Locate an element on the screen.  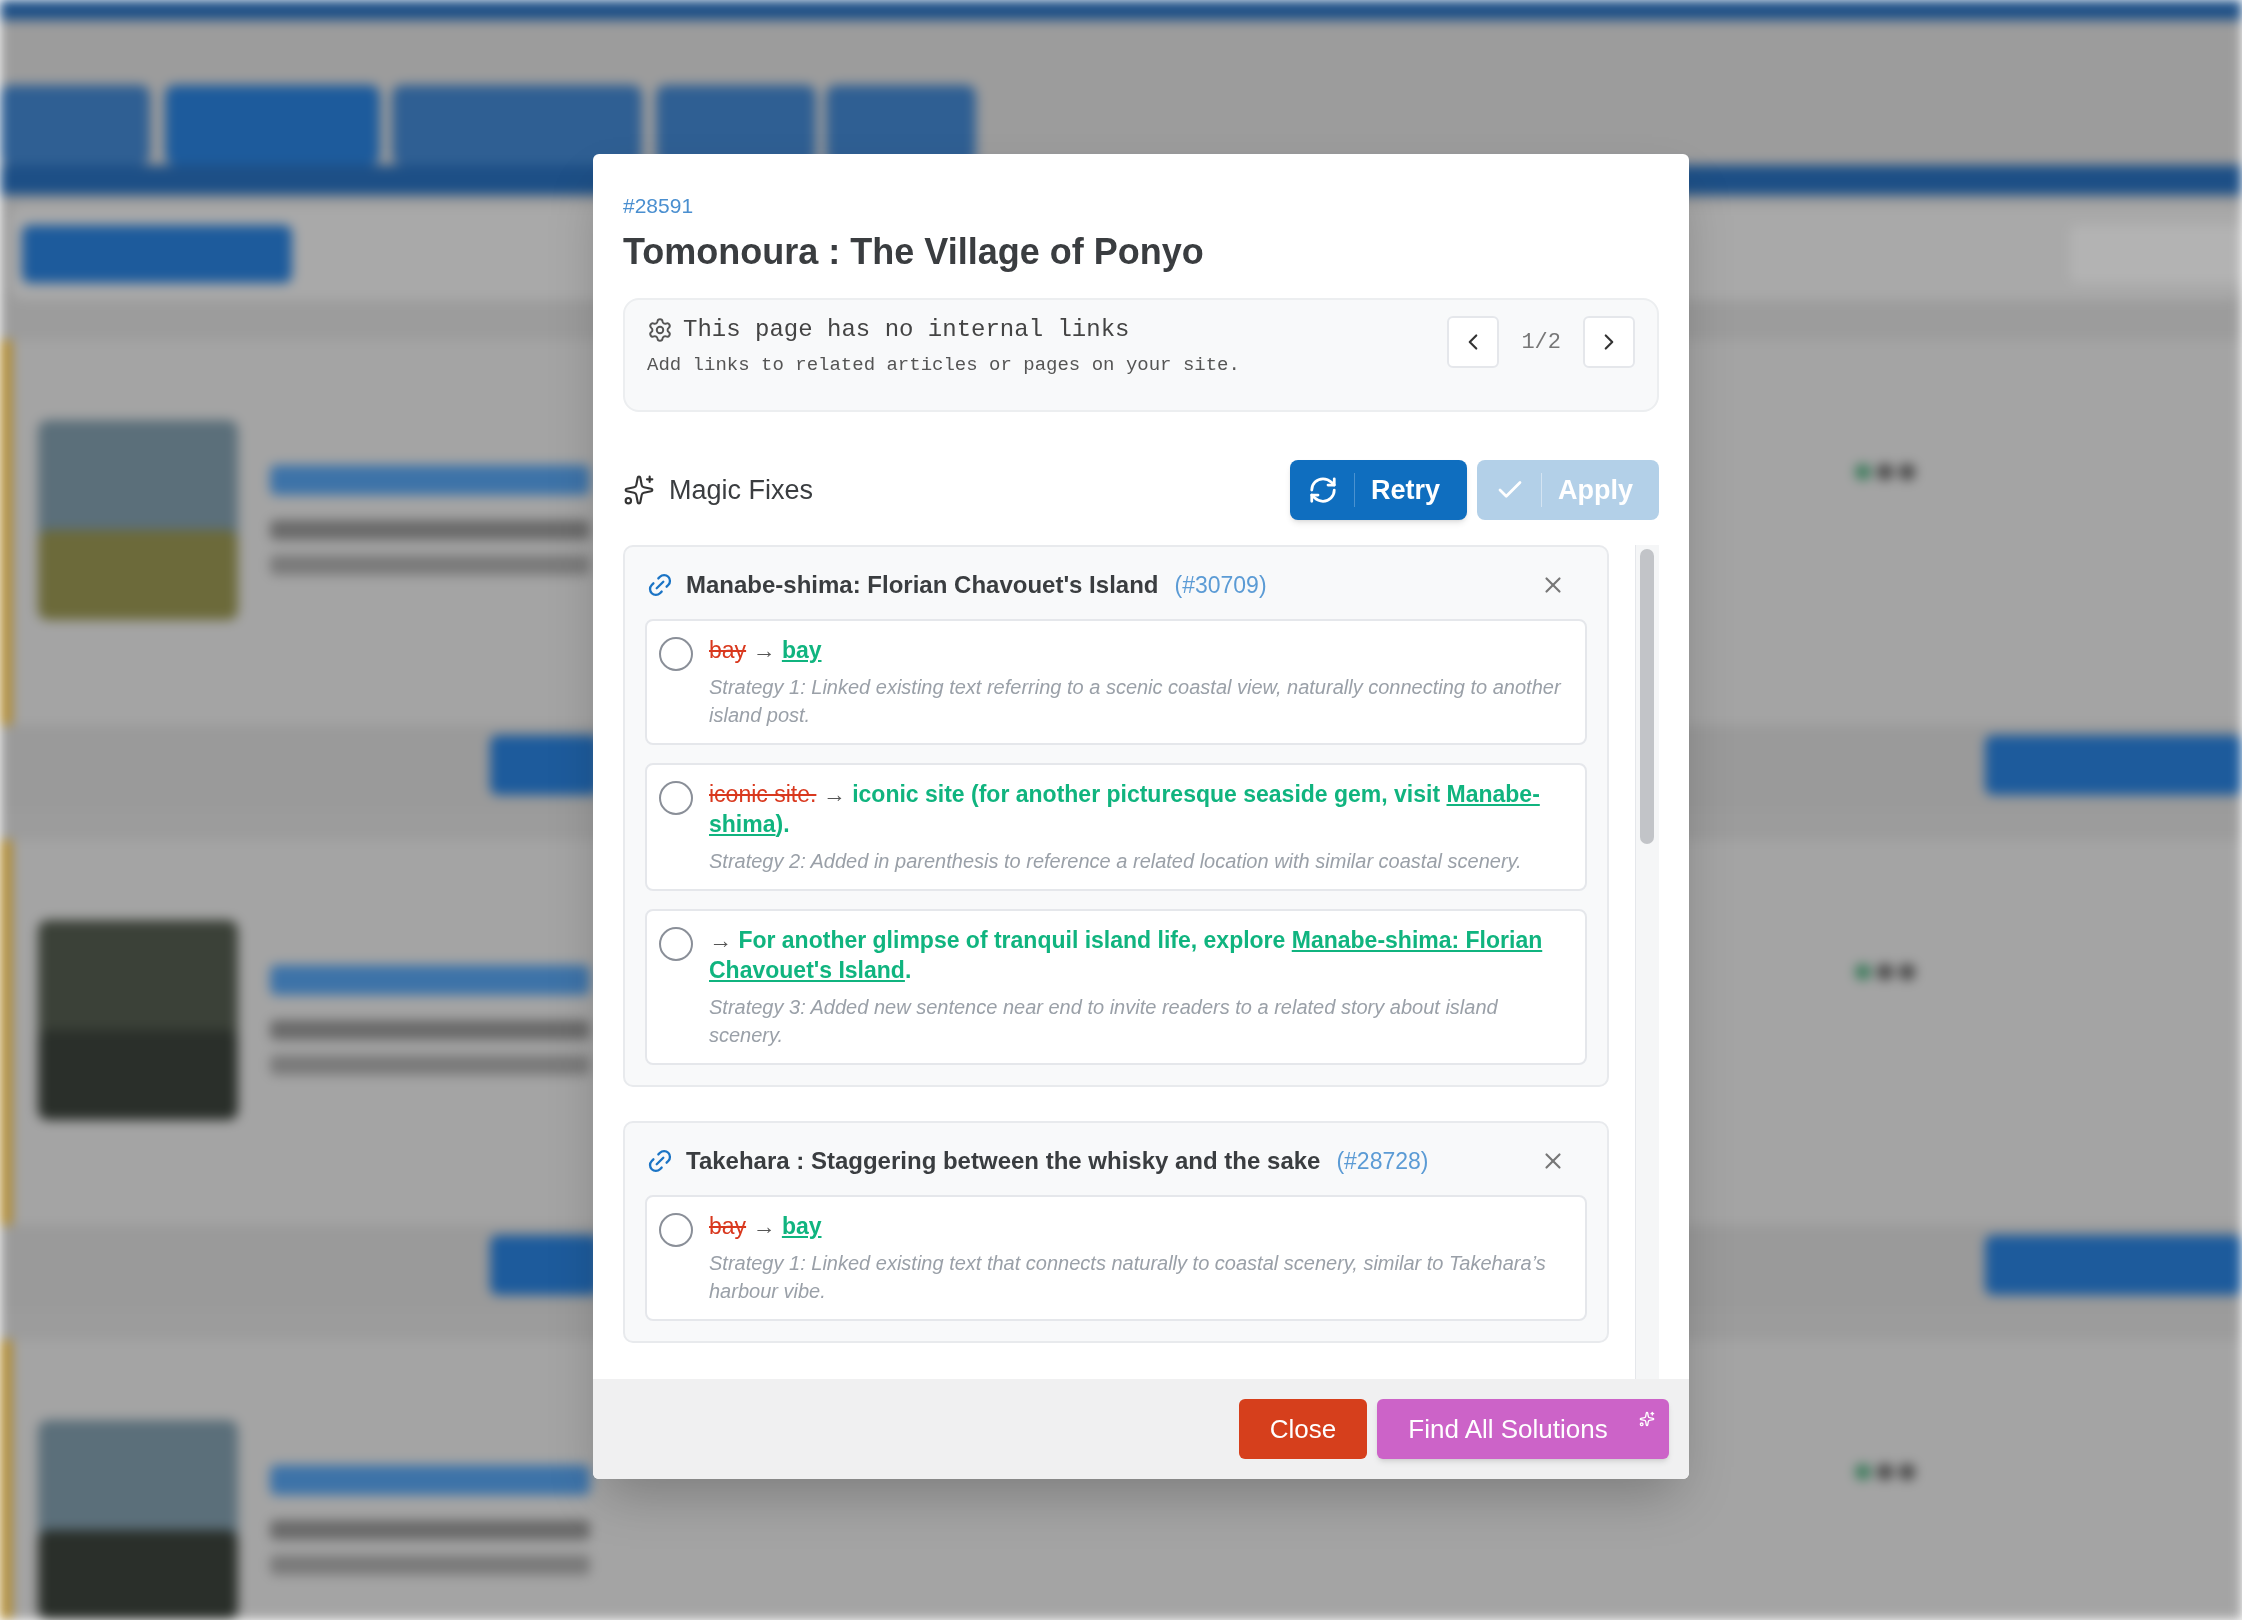
previous-button is located at coordinates (1473, 342).